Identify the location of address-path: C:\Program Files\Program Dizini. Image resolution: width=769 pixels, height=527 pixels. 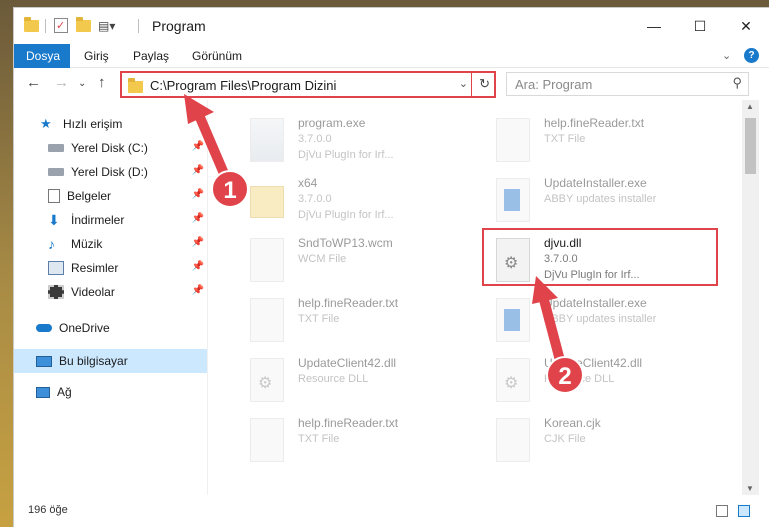
(243, 85).